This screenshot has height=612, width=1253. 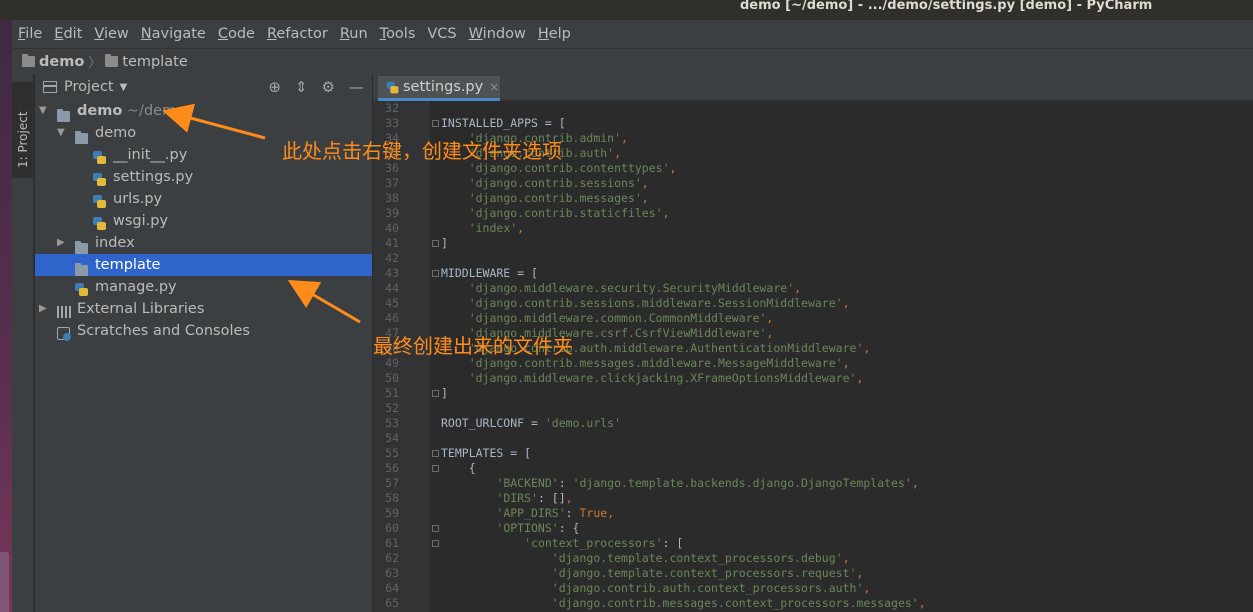 What do you see at coordinates (473, 346) in the screenshot?
I see `annotation-result-note: 最终创建出来的文件夹` at bounding box center [473, 346].